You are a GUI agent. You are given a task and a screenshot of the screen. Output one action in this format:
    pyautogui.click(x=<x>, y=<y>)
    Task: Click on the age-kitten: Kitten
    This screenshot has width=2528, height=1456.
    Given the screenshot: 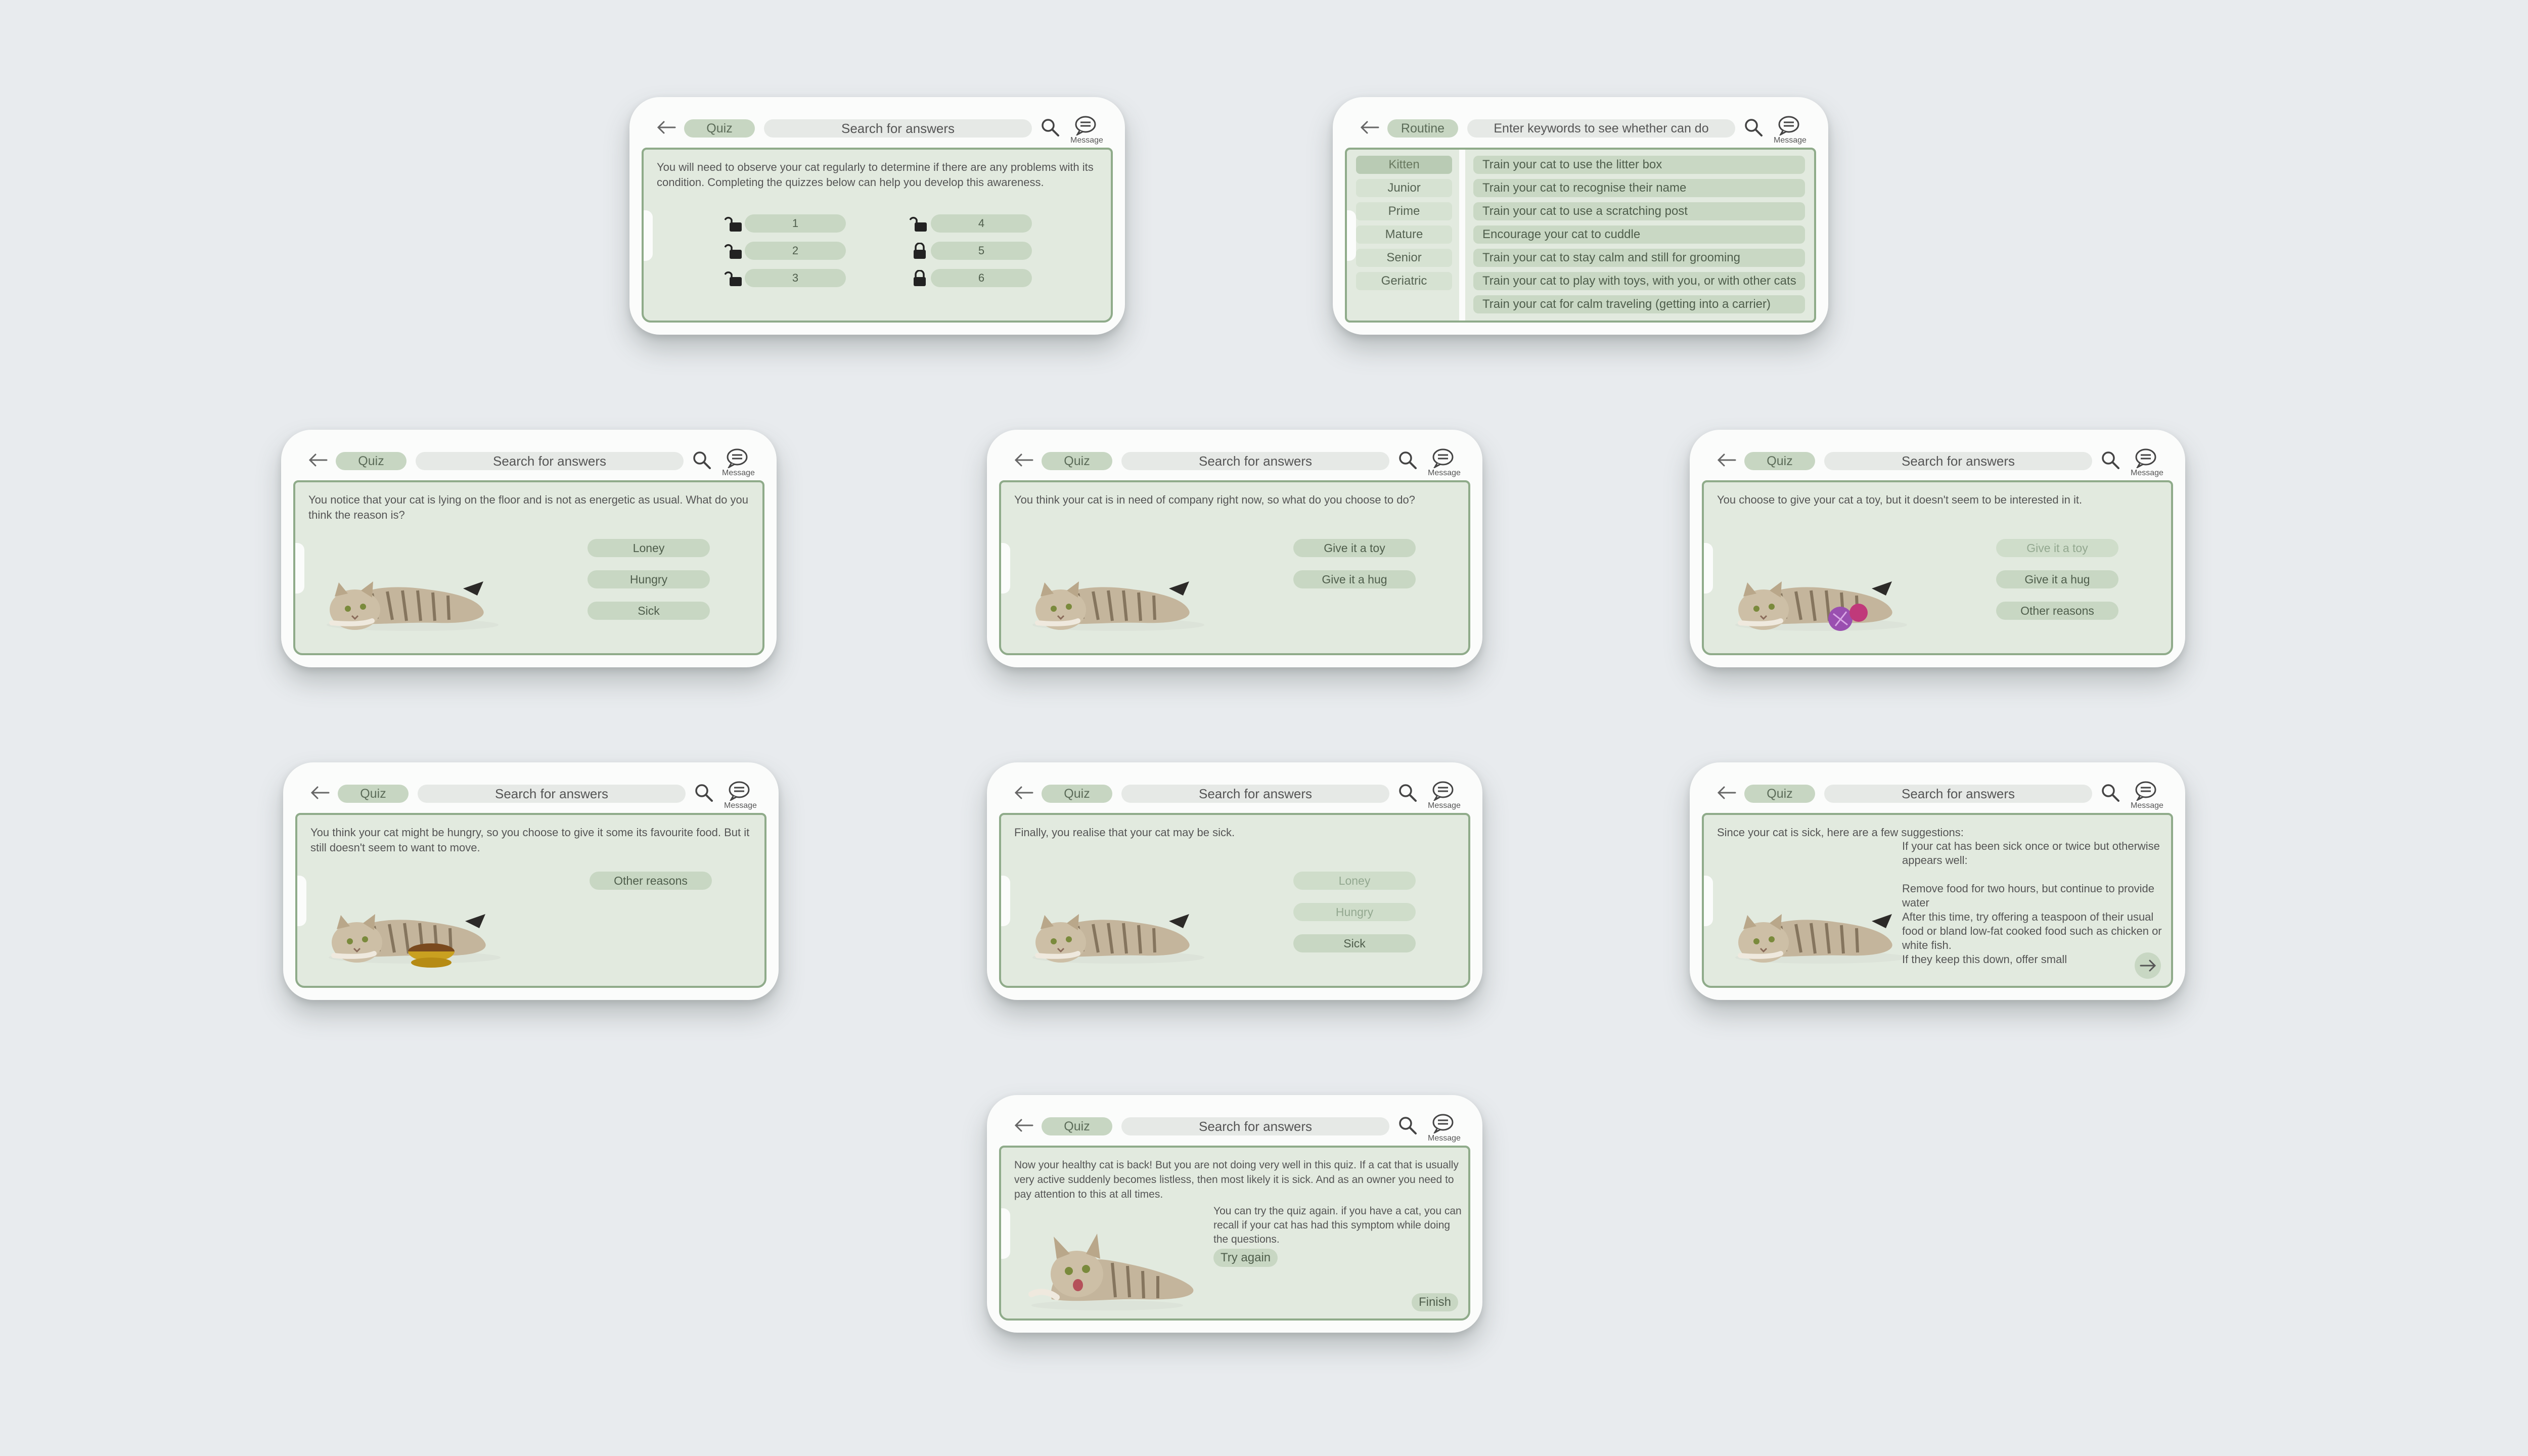 What is the action you would take?
    pyautogui.click(x=1404, y=165)
    